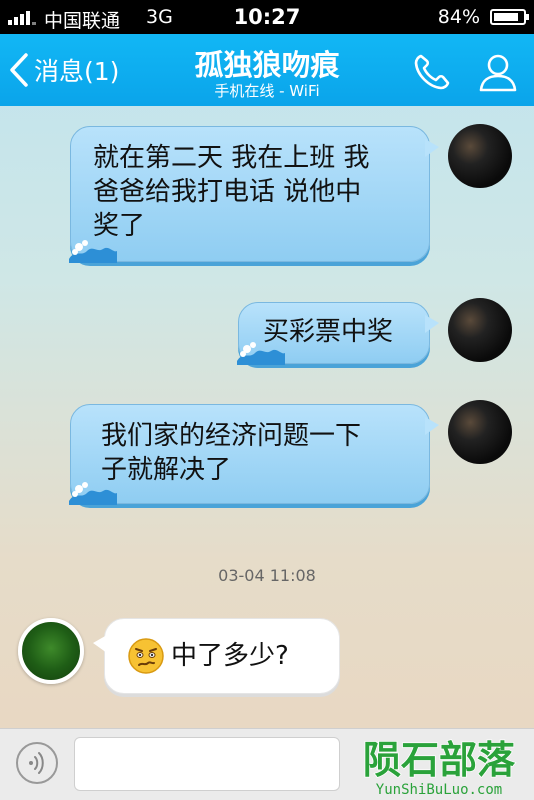 This screenshot has height=800, width=534. Describe the element at coordinates (267, 70) in the screenshot. I see `chat-header: 消息(1) 孤独狼吻痕 手机在线 - WiFi` at that location.